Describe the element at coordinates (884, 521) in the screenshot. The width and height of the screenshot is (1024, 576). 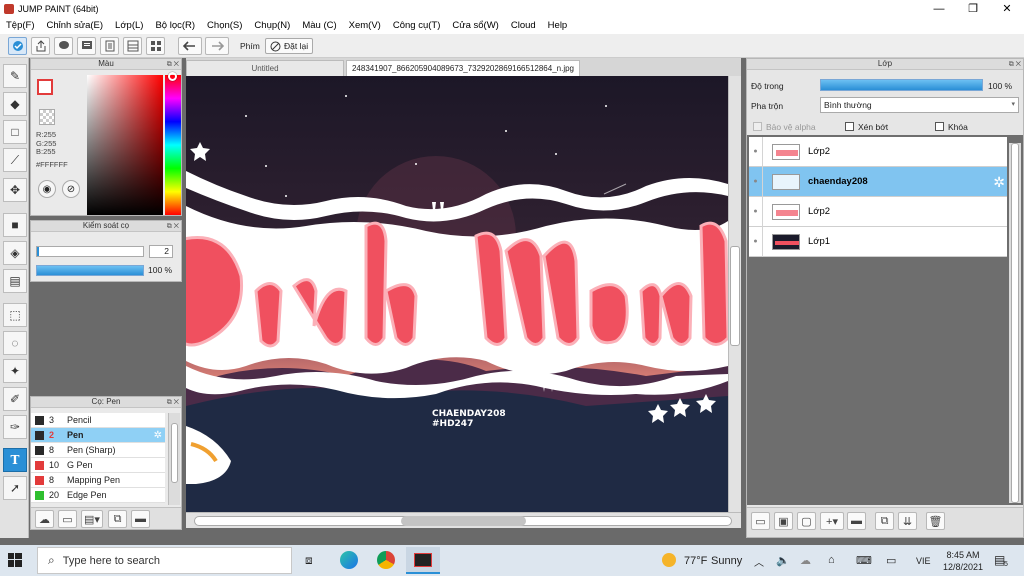
I see `duplicate-layer-icon: ⧉` at that location.